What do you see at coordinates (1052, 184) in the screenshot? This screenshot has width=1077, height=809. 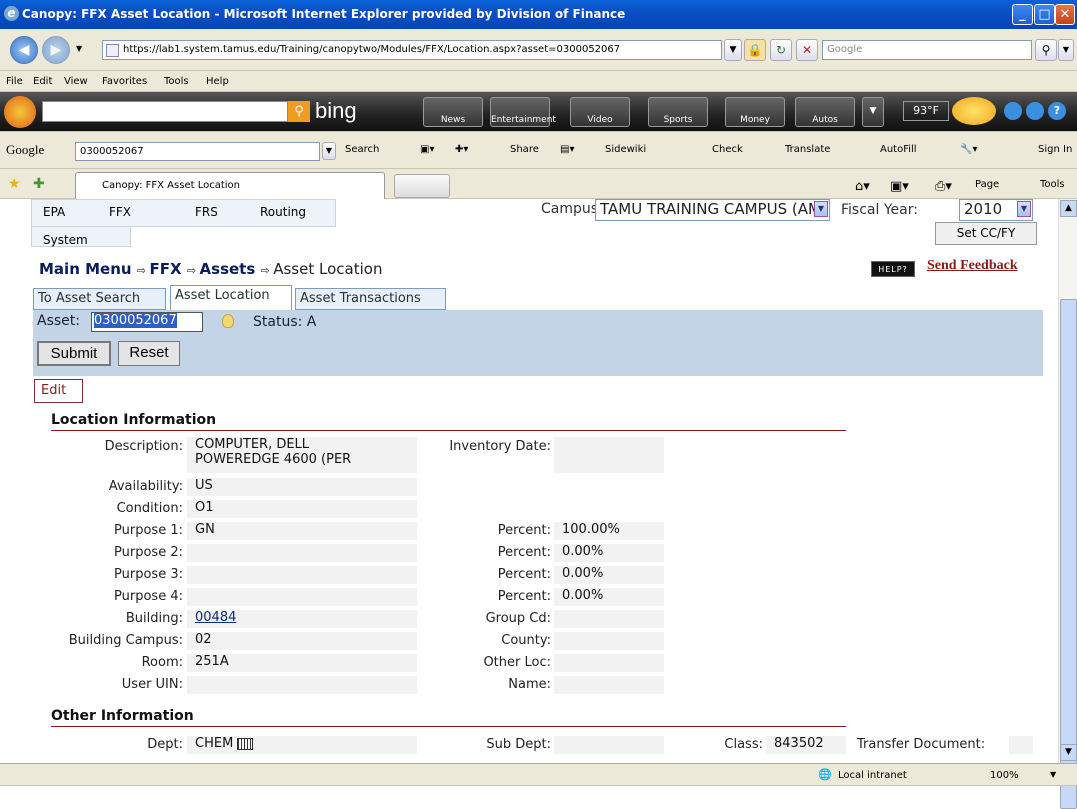 I see `tools-menu-button: Tools` at bounding box center [1052, 184].